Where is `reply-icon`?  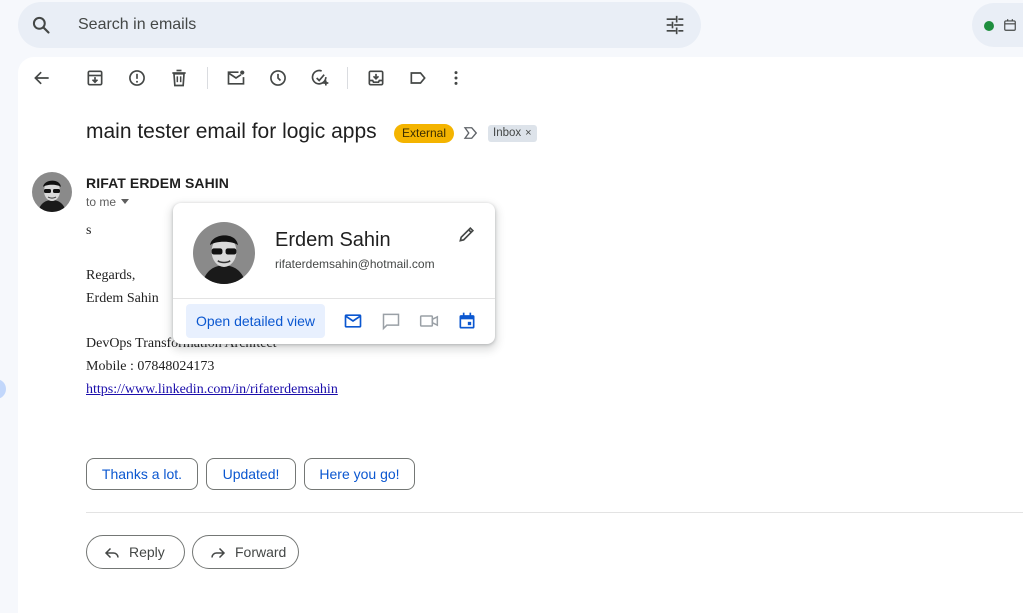
reply-icon is located at coordinates (111, 553).